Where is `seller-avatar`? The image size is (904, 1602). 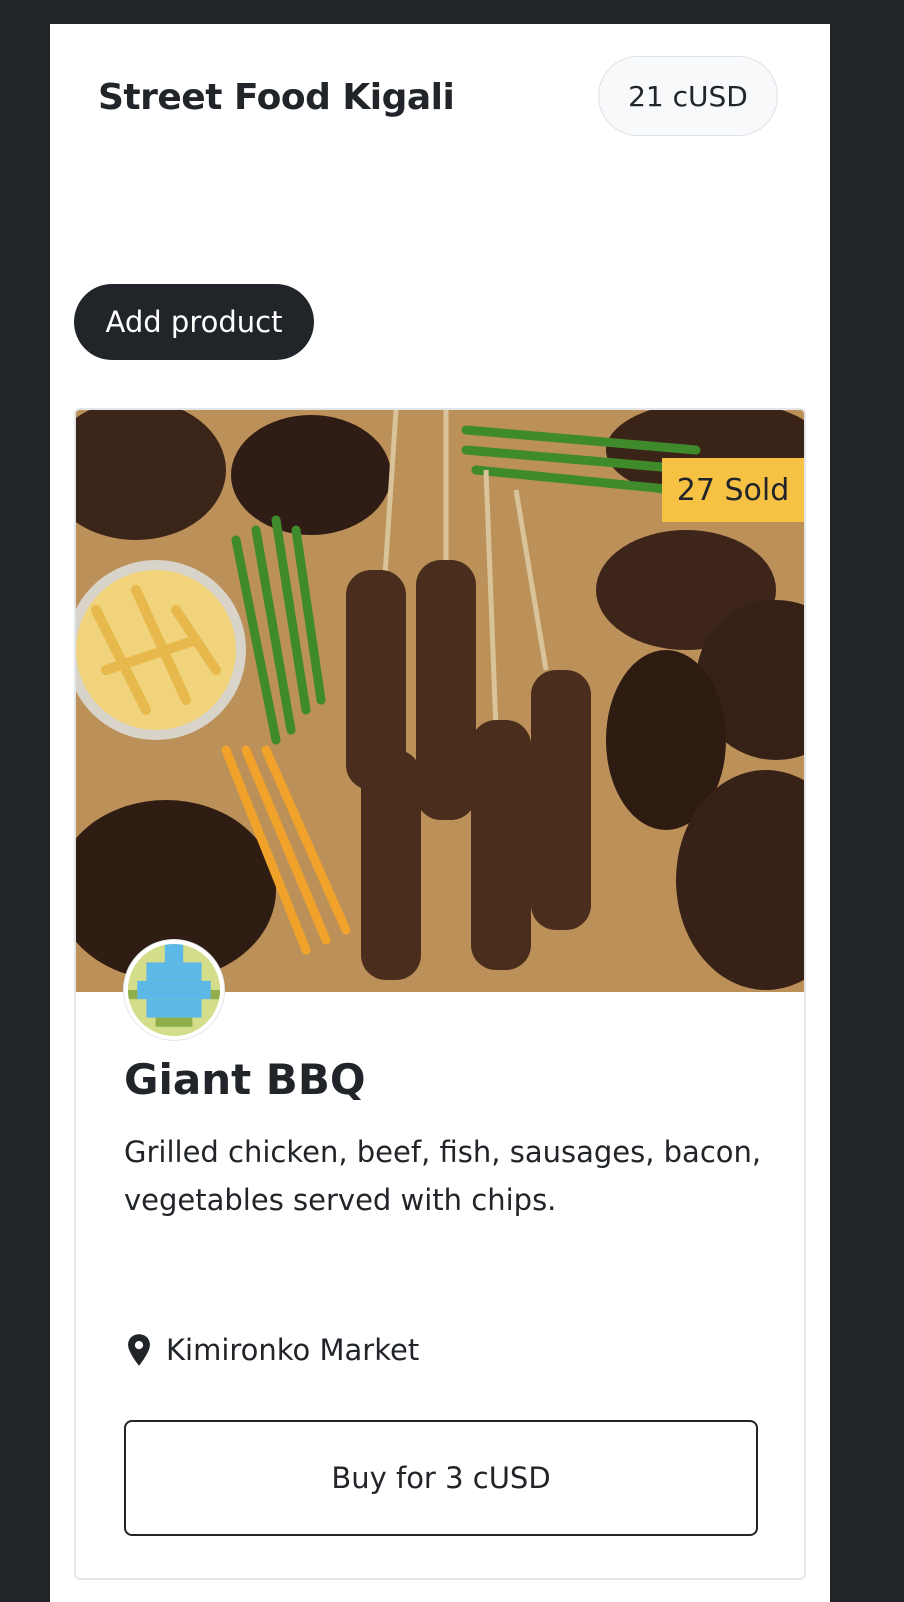 seller-avatar is located at coordinates (174, 990).